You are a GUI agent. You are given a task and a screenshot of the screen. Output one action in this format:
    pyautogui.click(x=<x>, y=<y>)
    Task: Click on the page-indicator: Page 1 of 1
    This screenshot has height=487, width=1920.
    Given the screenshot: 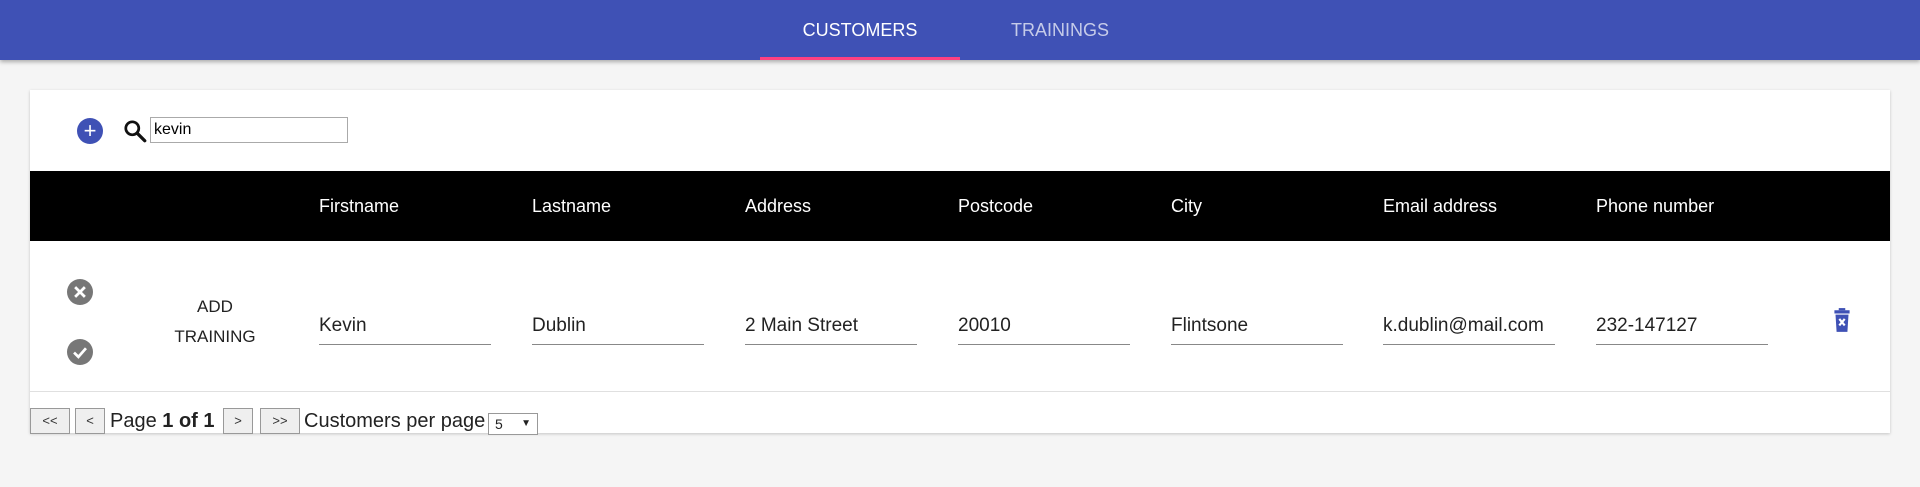 What is the action you would take?
    pyautogui.click(x=162, y=421)
    